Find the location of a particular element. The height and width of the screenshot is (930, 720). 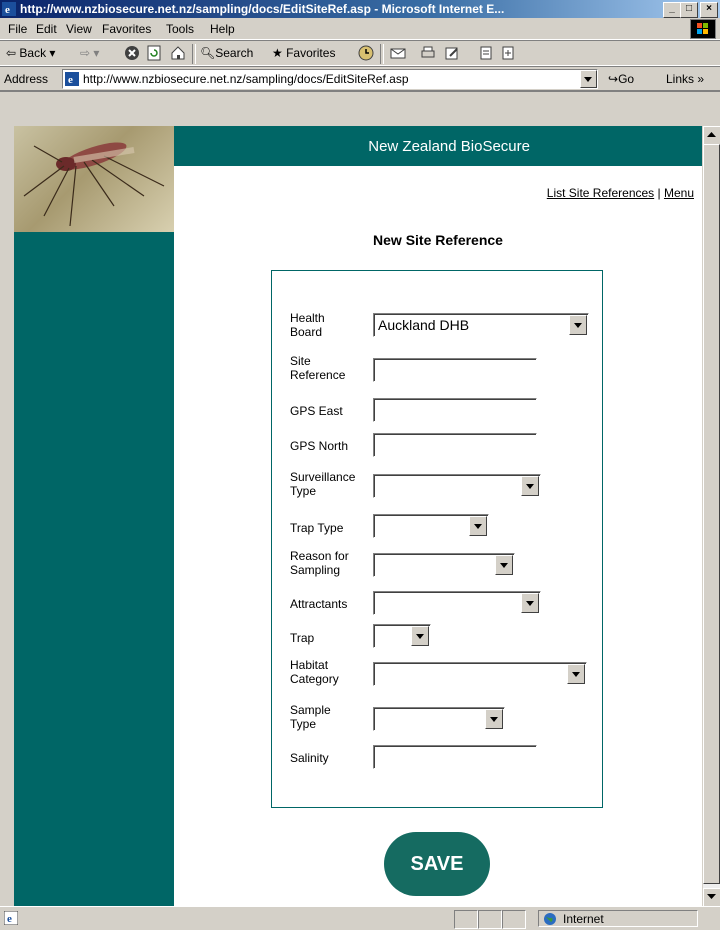

maximize-button: □ is located at coordinates (689, 10).